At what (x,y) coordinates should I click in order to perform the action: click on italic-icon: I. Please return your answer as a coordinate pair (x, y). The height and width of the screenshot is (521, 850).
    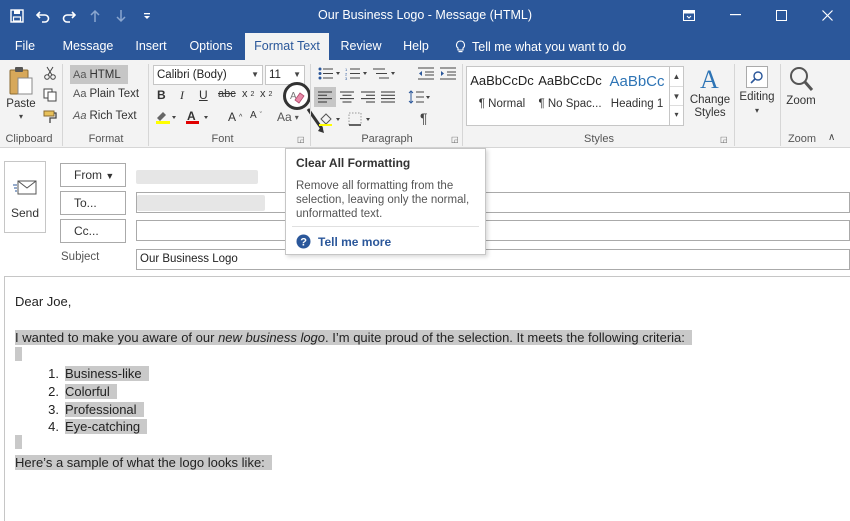
    Looking at the image, I should click on (182, 95).